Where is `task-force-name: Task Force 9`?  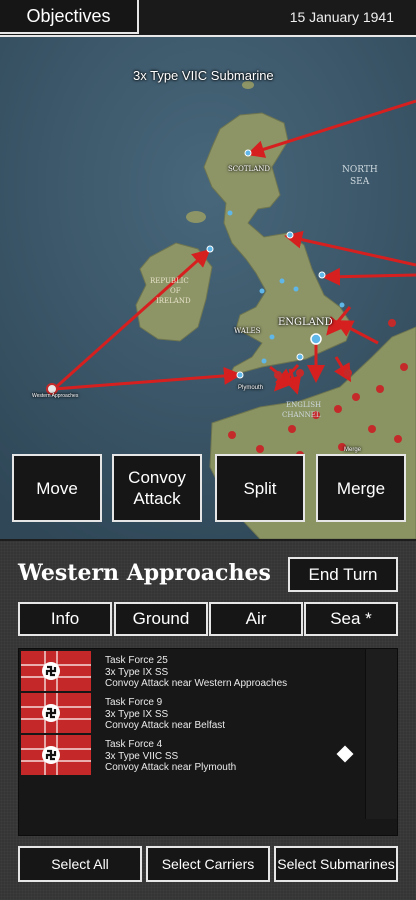 task-force-name: Task Force 9 is located at coordinates (134, 702).